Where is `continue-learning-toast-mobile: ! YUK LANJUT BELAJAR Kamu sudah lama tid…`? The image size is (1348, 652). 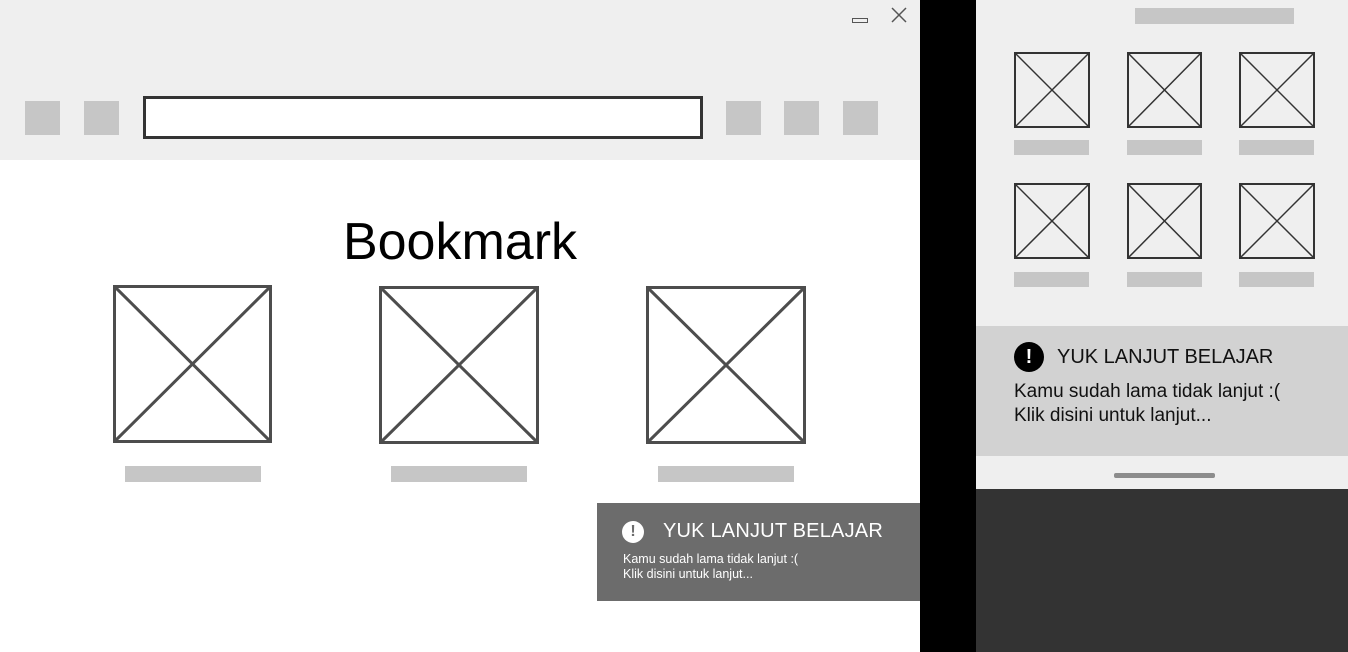 continue-learning-toast-mobile: ! YUK LANJUT BELAJAR Kamu sudah lama tid… is located at coordinates (1162, 391).